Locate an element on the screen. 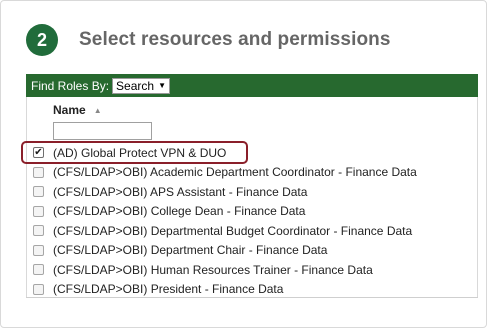 Image resolution: width=487 pixels, height=328 pixels. role-label: (CFS/LDAP>OBI) President - Finance Data is located at coordinates (168, 289).